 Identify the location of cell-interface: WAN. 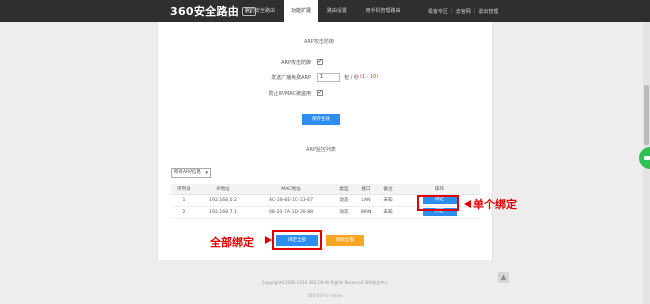
(366, 212).